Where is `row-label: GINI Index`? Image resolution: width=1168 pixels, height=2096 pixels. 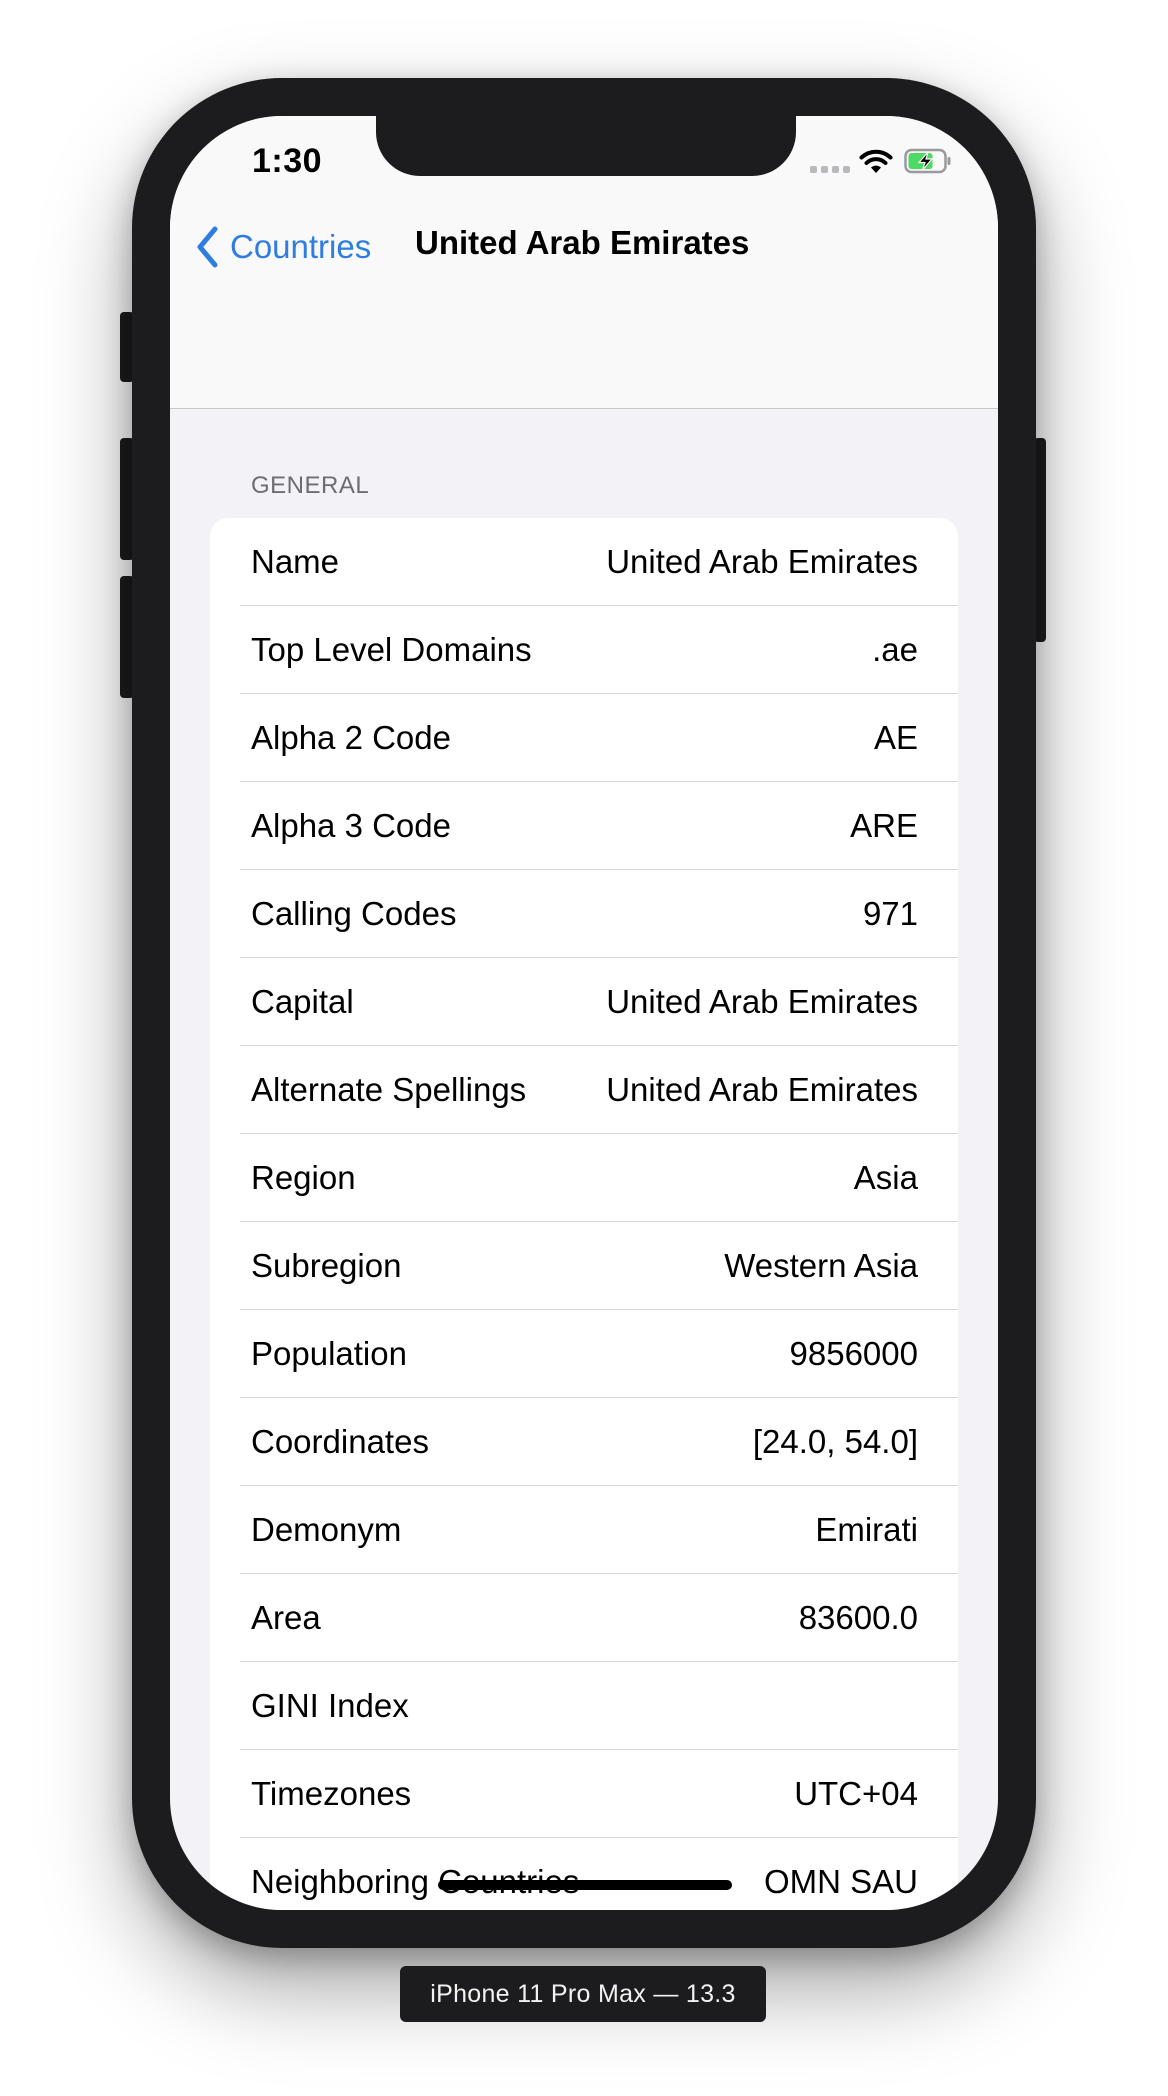 row-label: GINI Index is located at coordinates (330, 1705).